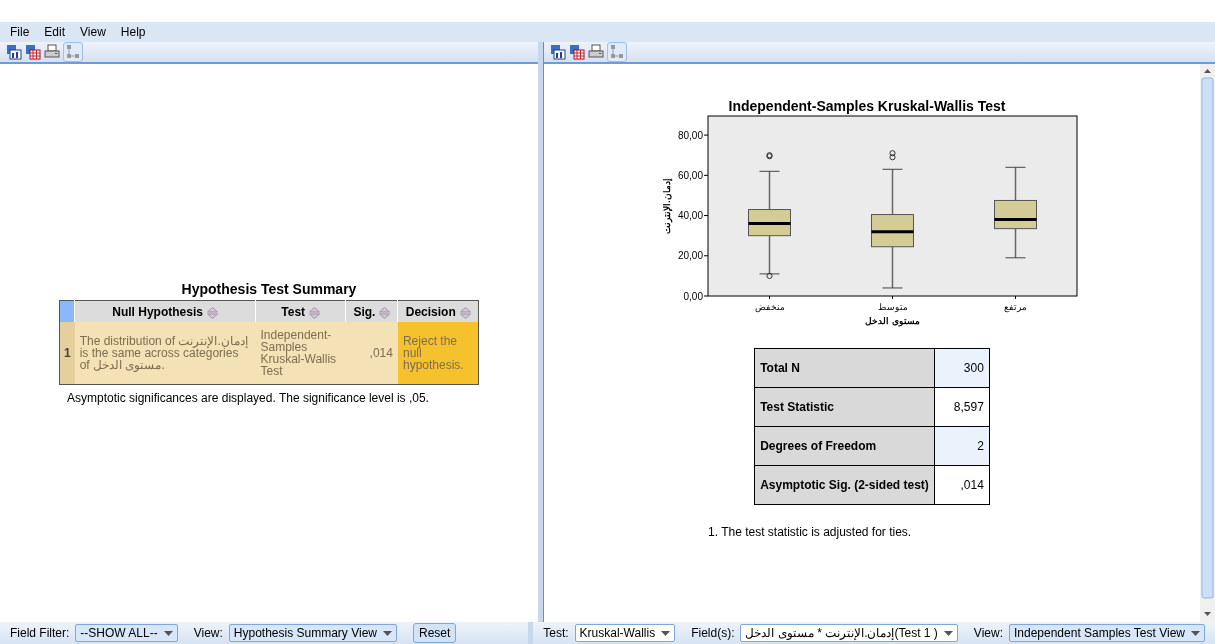  I want to click on y-tick-label: 40,00, so click(690, 216).